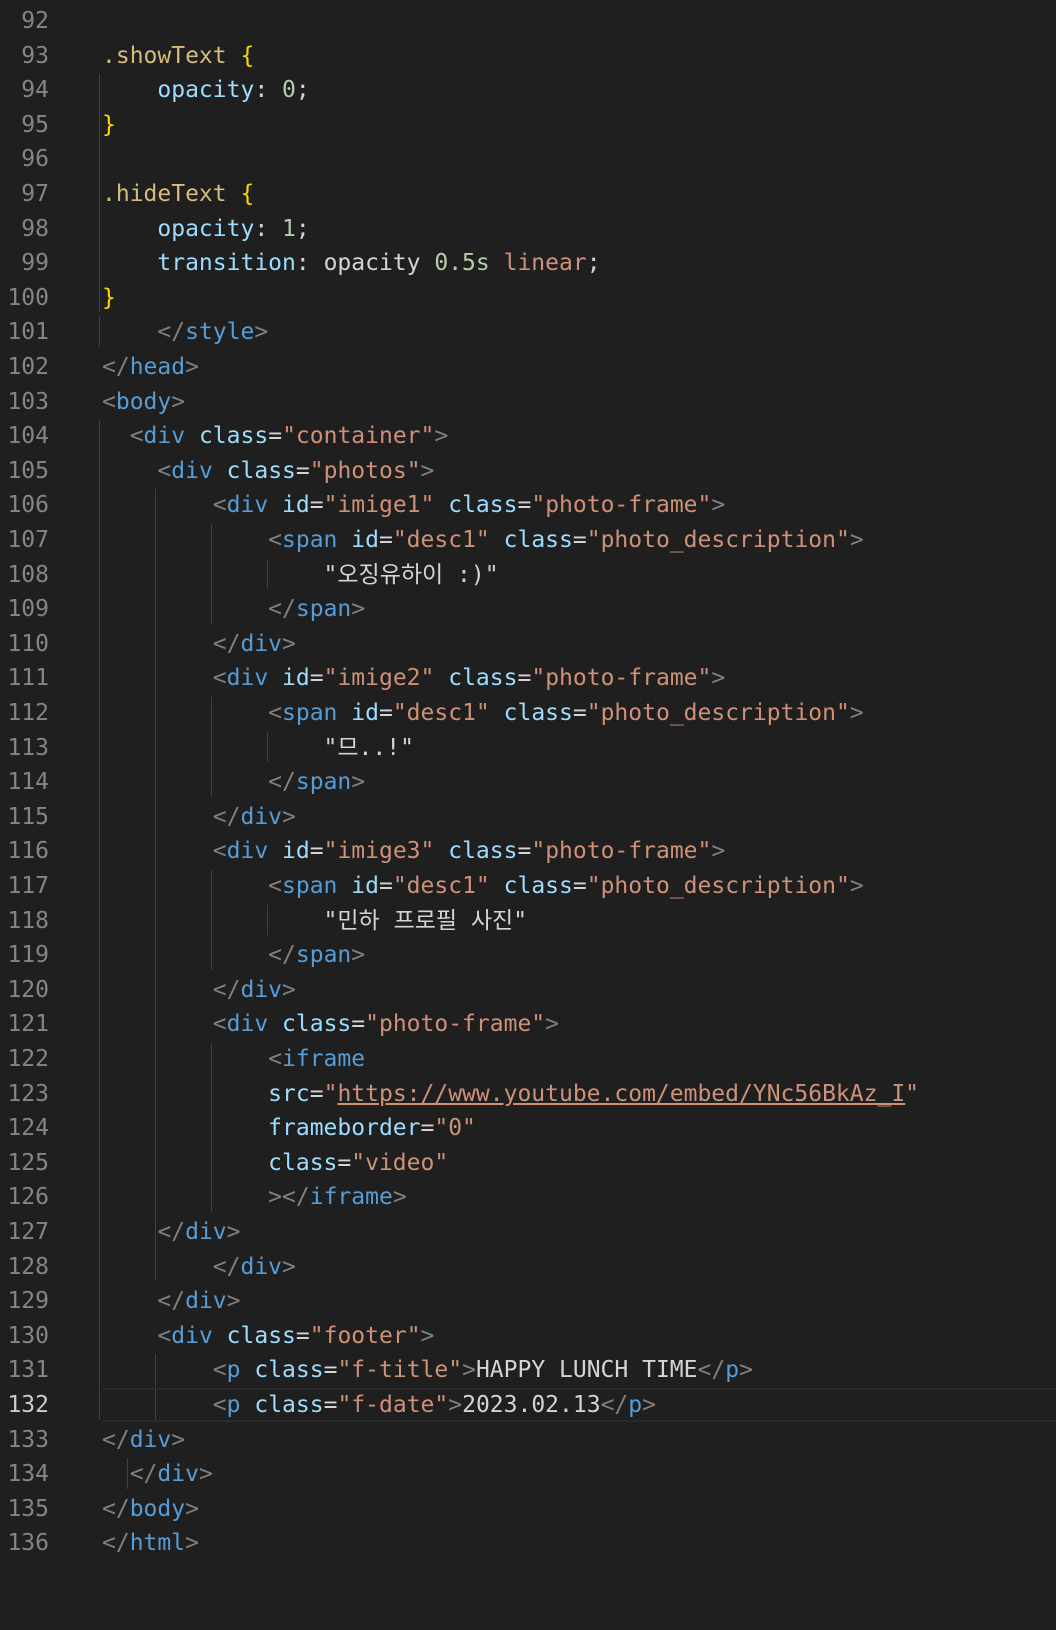 The image size is (1056, 1630). What do you see at coordinates (593, 263) in the screenshot?
I see `code-token: ;` at bounding box center [593, 263].